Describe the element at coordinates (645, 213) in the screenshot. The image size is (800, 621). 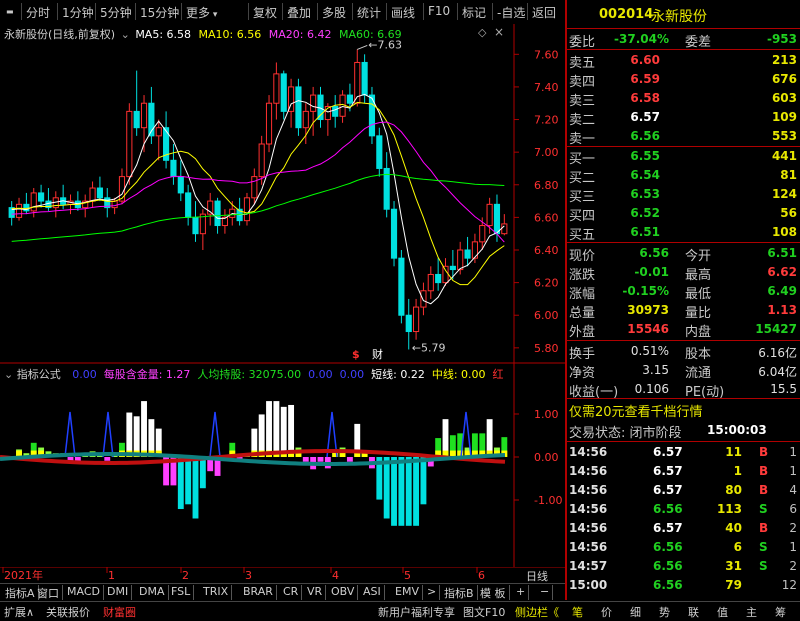
I see `book-price: 6.52` at that location.